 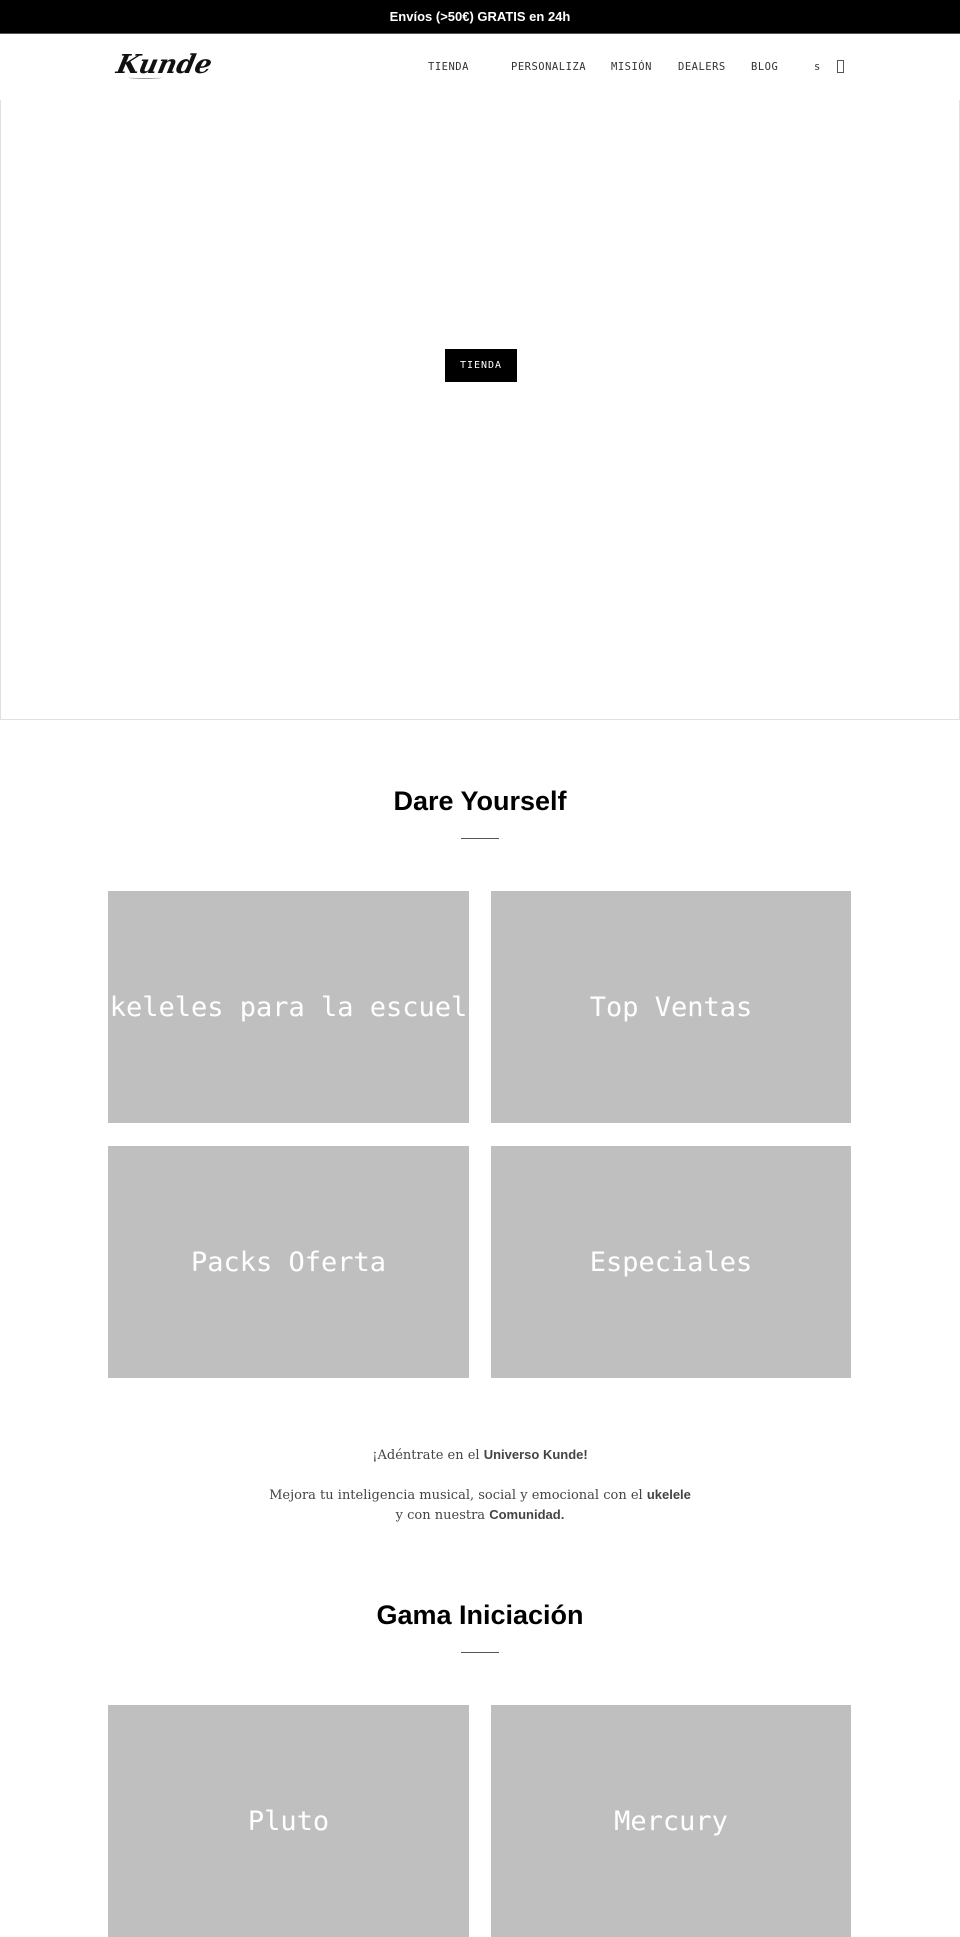 I want to click on intro-line-1-text: ¡Adéntrate en el, so click(x=428, y=1455).